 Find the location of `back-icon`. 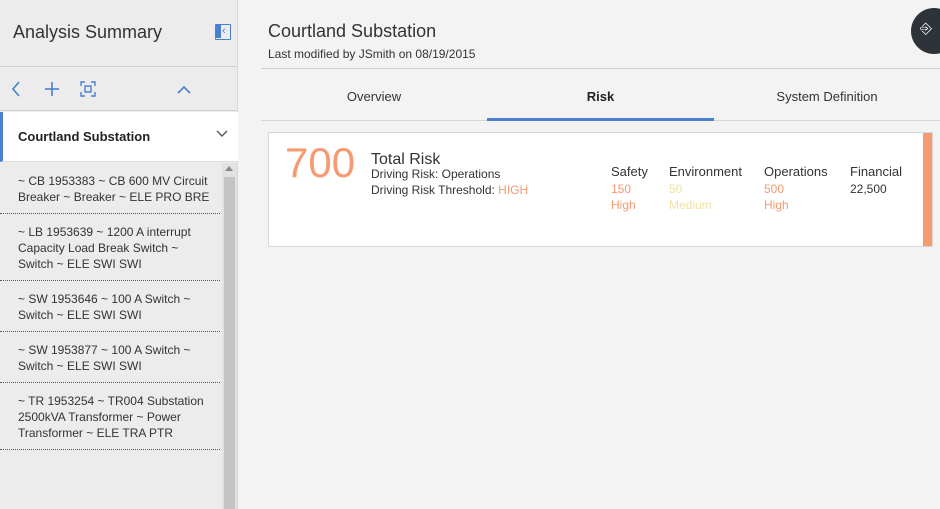

back-icon is located at coordinates (16, 89).